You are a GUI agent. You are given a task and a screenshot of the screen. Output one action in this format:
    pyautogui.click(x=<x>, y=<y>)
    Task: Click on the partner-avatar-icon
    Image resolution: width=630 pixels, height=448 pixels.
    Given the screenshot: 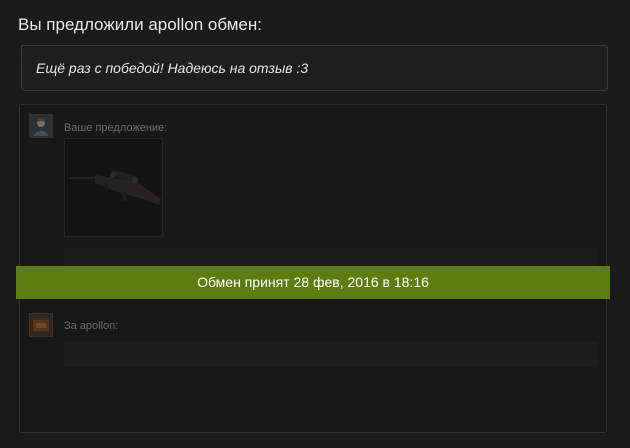 What is the action you would take?
    pyautogui.click(x=41, y=325)
    